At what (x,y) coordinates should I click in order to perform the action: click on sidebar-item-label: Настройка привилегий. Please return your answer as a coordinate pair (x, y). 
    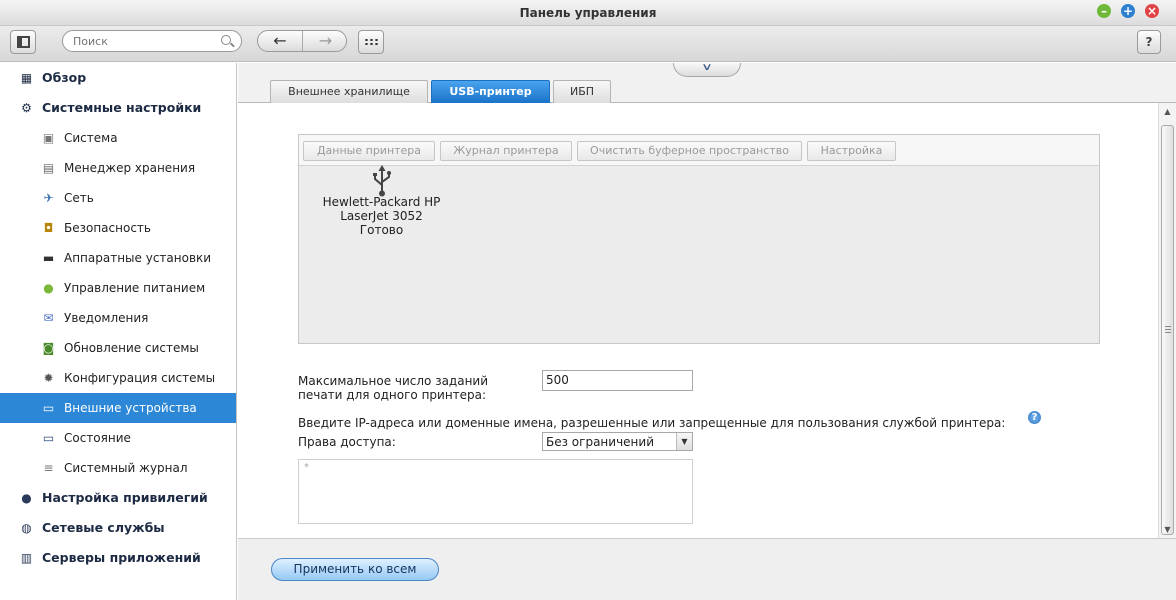
    Looking at the image, I should click on (125, 497).